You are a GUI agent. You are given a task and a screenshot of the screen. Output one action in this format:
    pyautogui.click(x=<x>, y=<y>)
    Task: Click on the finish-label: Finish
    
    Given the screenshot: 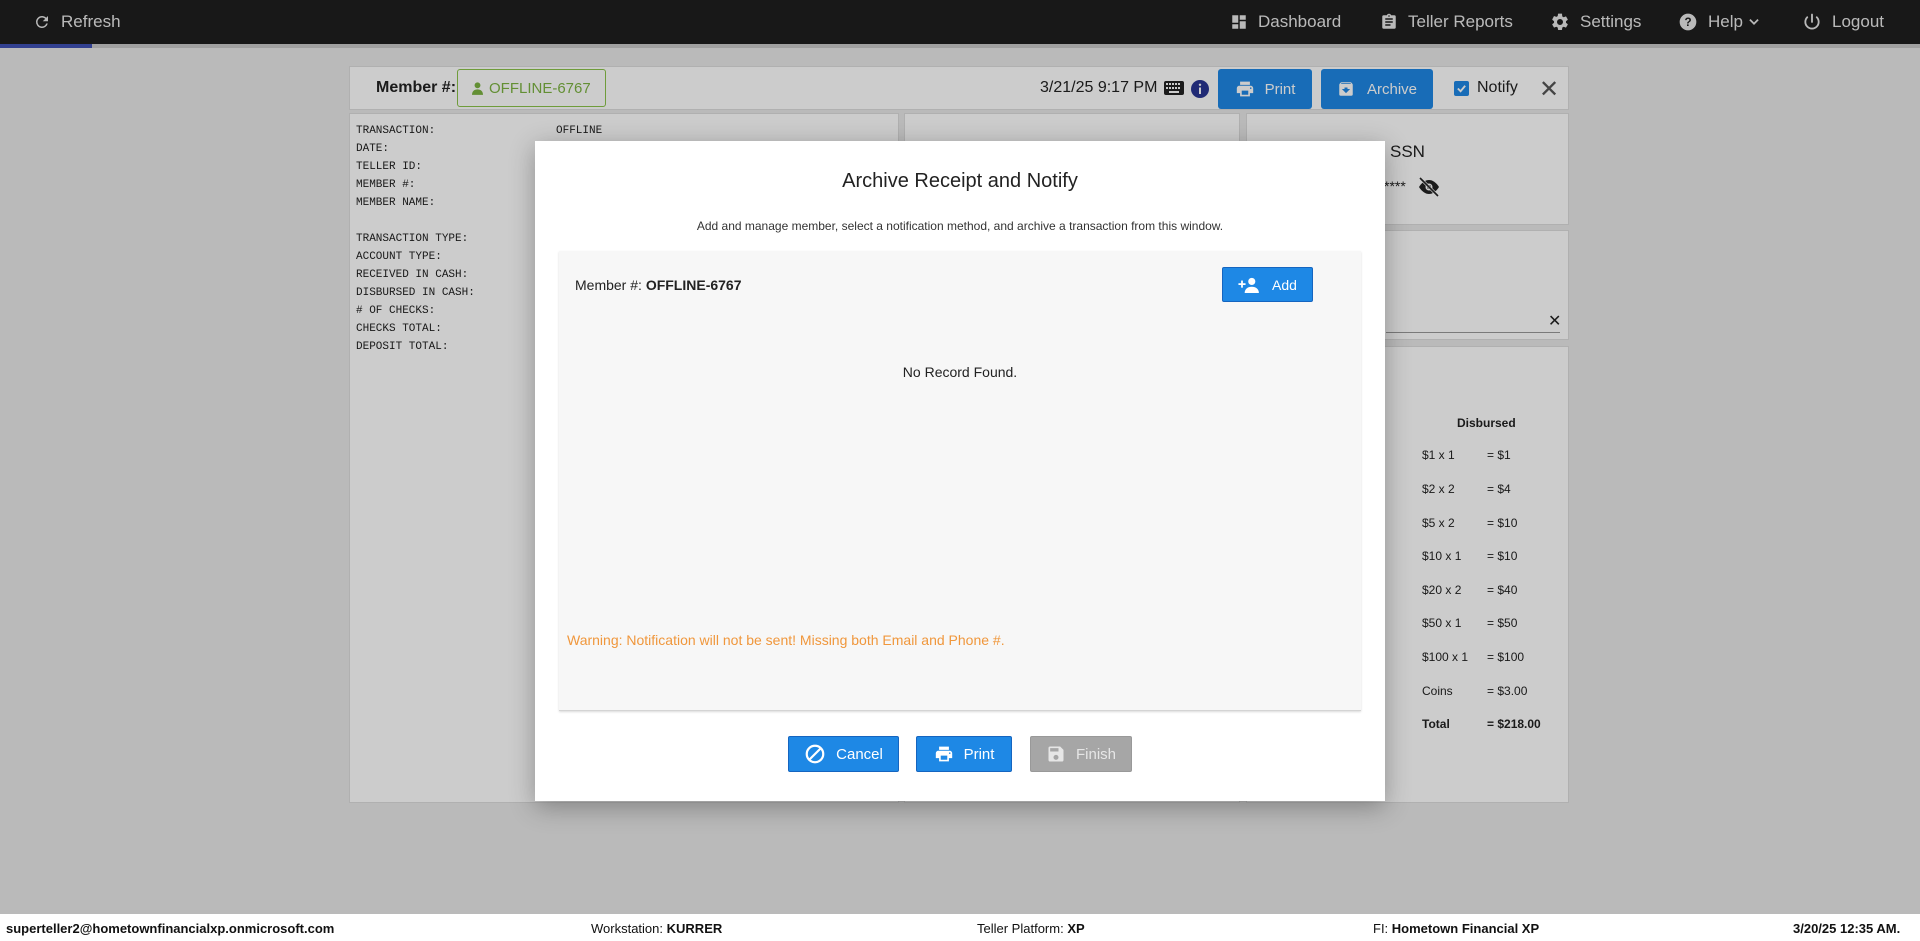 What is the action you would take?
    pyautogui.click(x=1095, y=754)
    